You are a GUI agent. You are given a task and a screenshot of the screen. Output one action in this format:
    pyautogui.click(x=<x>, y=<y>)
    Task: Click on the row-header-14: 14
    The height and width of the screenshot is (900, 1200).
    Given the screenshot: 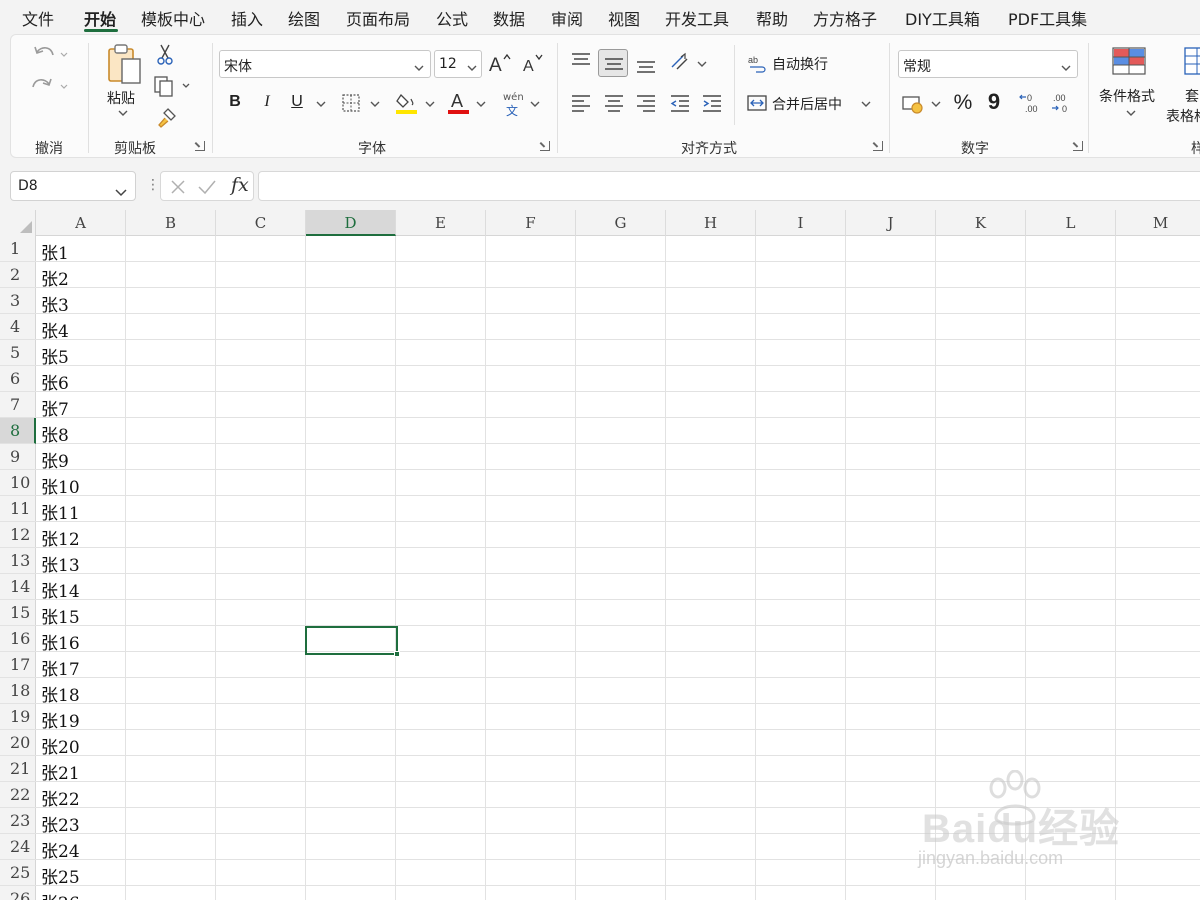 What is the action you would take?
    pyautogui.click(x=18, y=587)
    